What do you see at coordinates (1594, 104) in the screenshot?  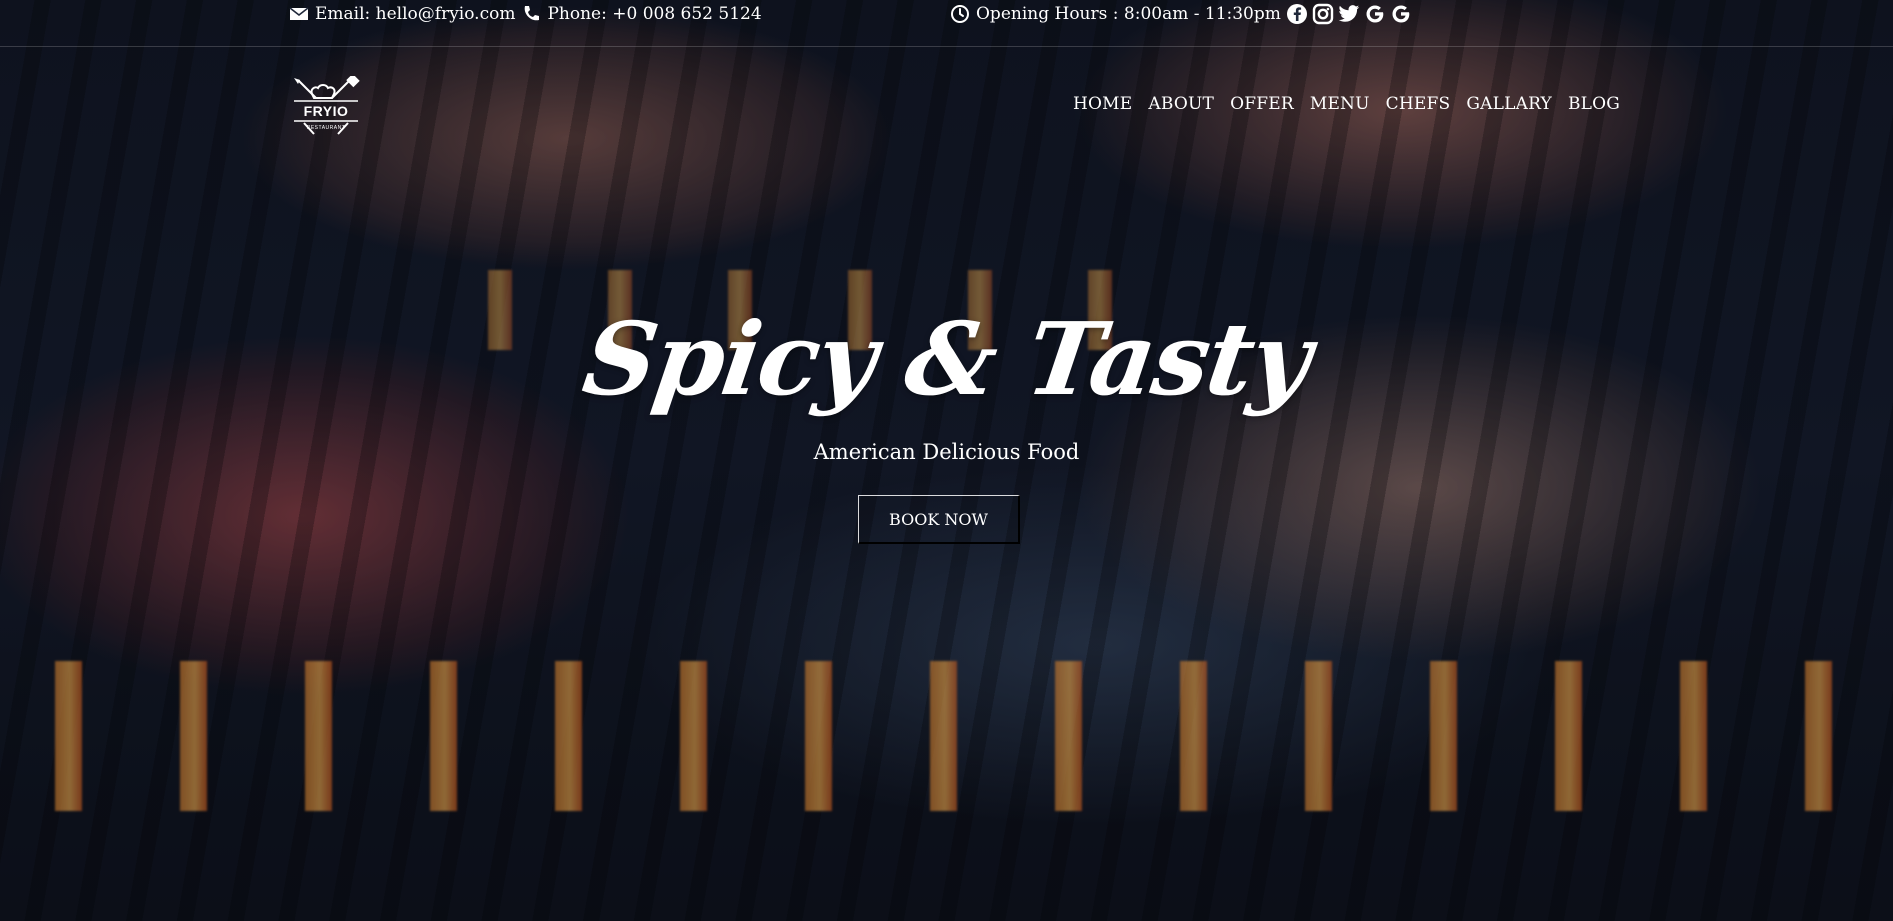 I see `nav-item-blog: BLOG` at bounding box center [1594, 104].